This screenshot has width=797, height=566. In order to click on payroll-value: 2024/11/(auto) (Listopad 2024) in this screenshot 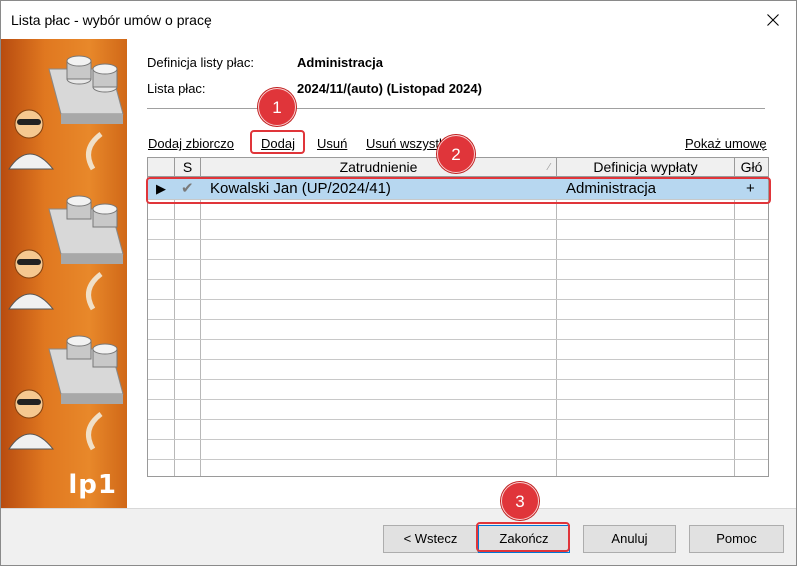, I will do `click(389, 88)`.